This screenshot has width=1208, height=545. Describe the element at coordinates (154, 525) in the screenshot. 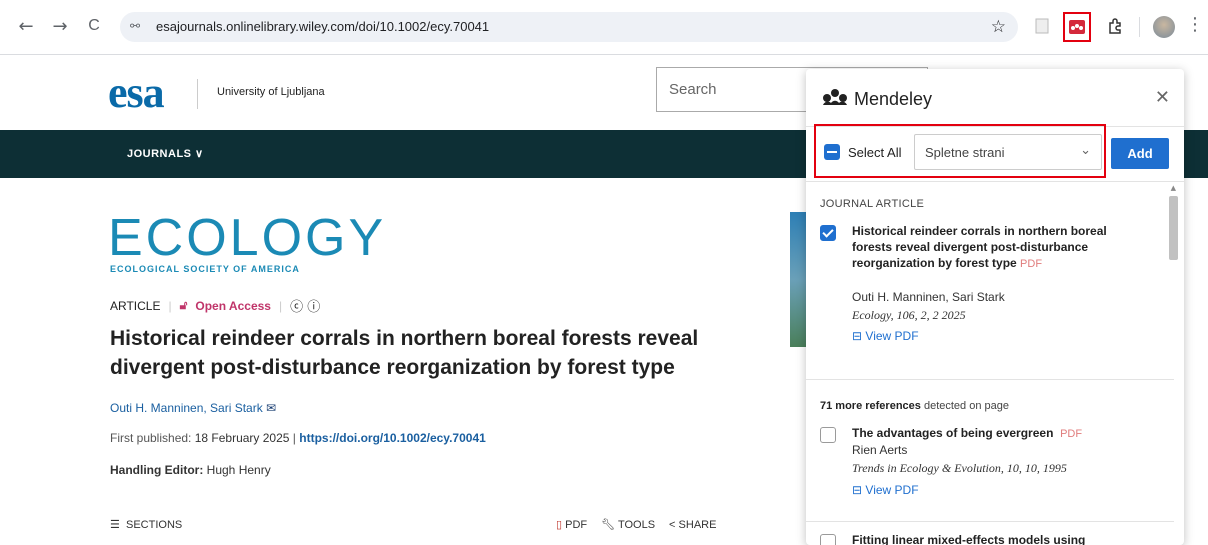

I see `sections-label: SECTIONS` at that location.